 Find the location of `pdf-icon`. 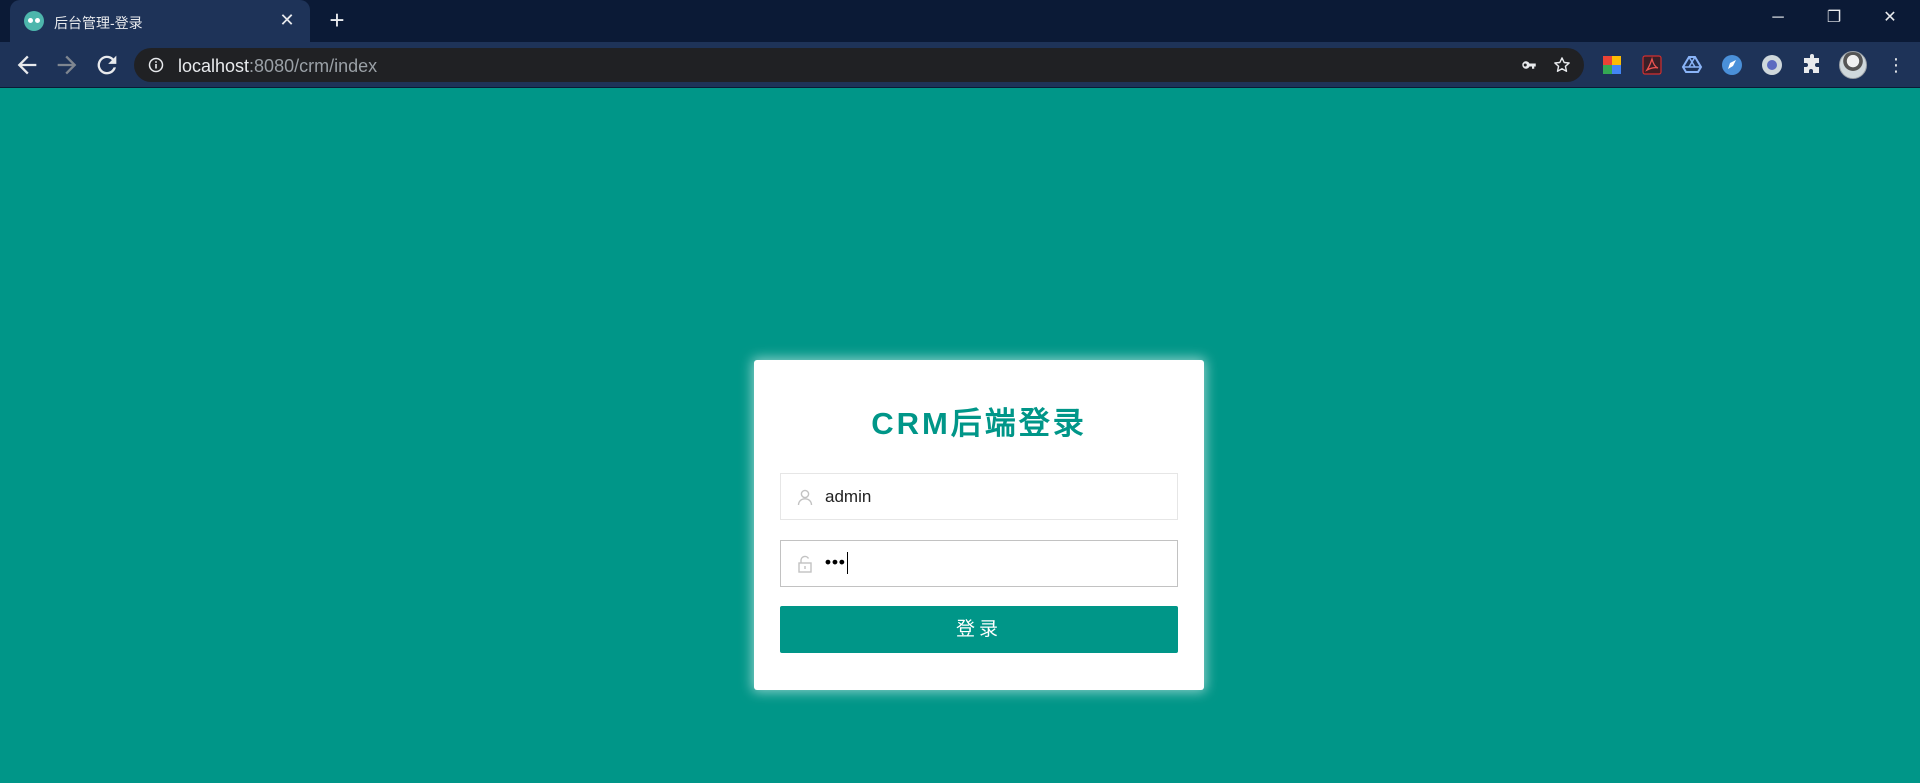

pdf-icon is located at coordinates (1652, 65).